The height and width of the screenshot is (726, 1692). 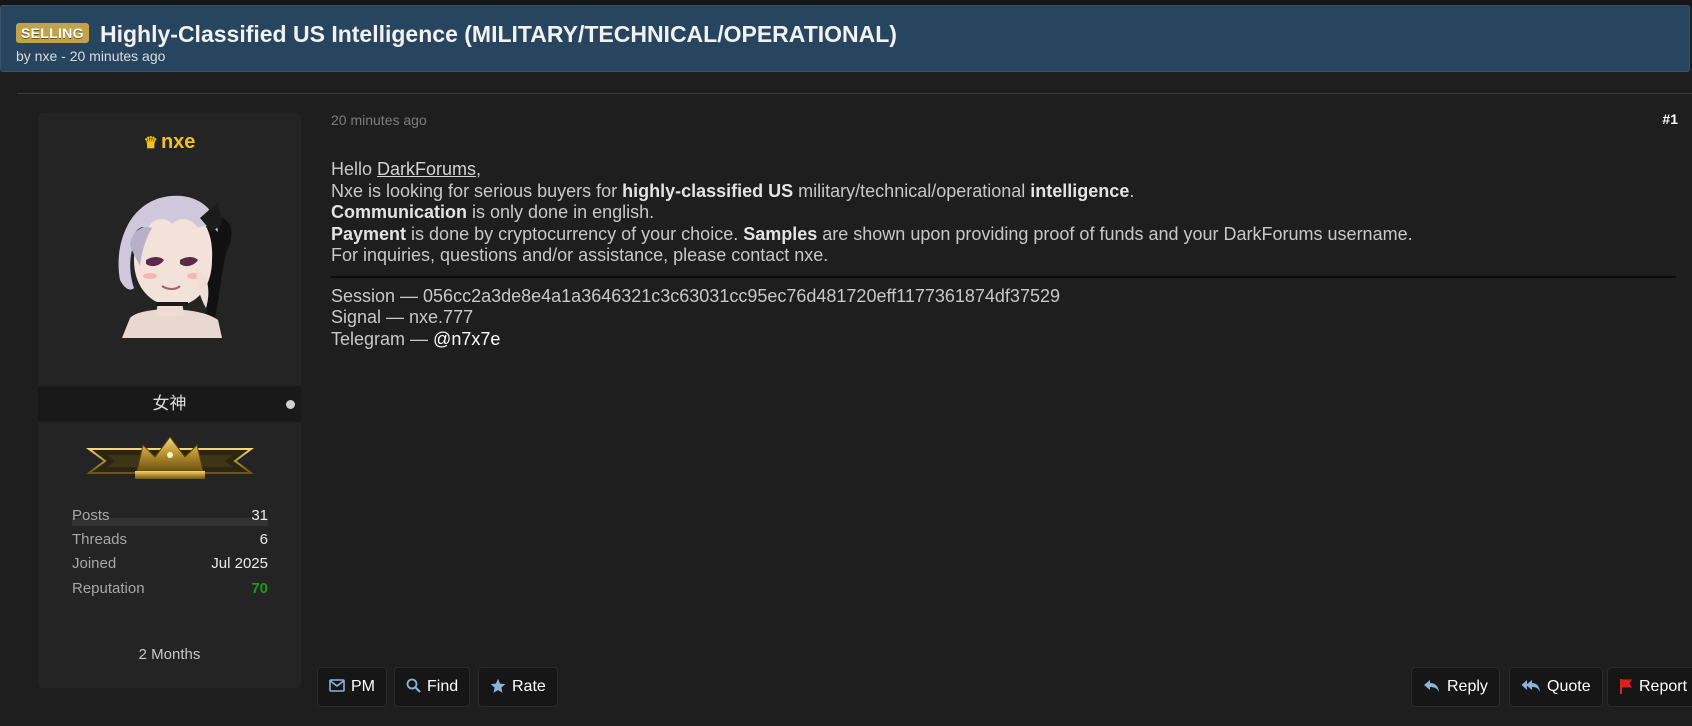 What do you see at coordinates (854, 93) in the screenshot?
I see `header-separator` at bounding box center [854, 93].